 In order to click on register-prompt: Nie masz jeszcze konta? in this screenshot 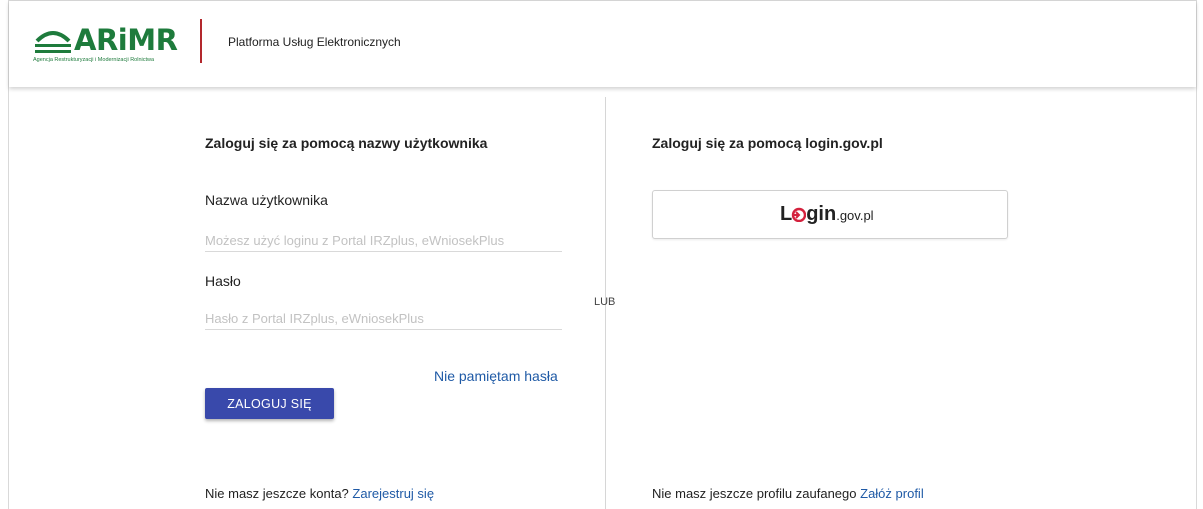, I will do `click(277, 493)`.